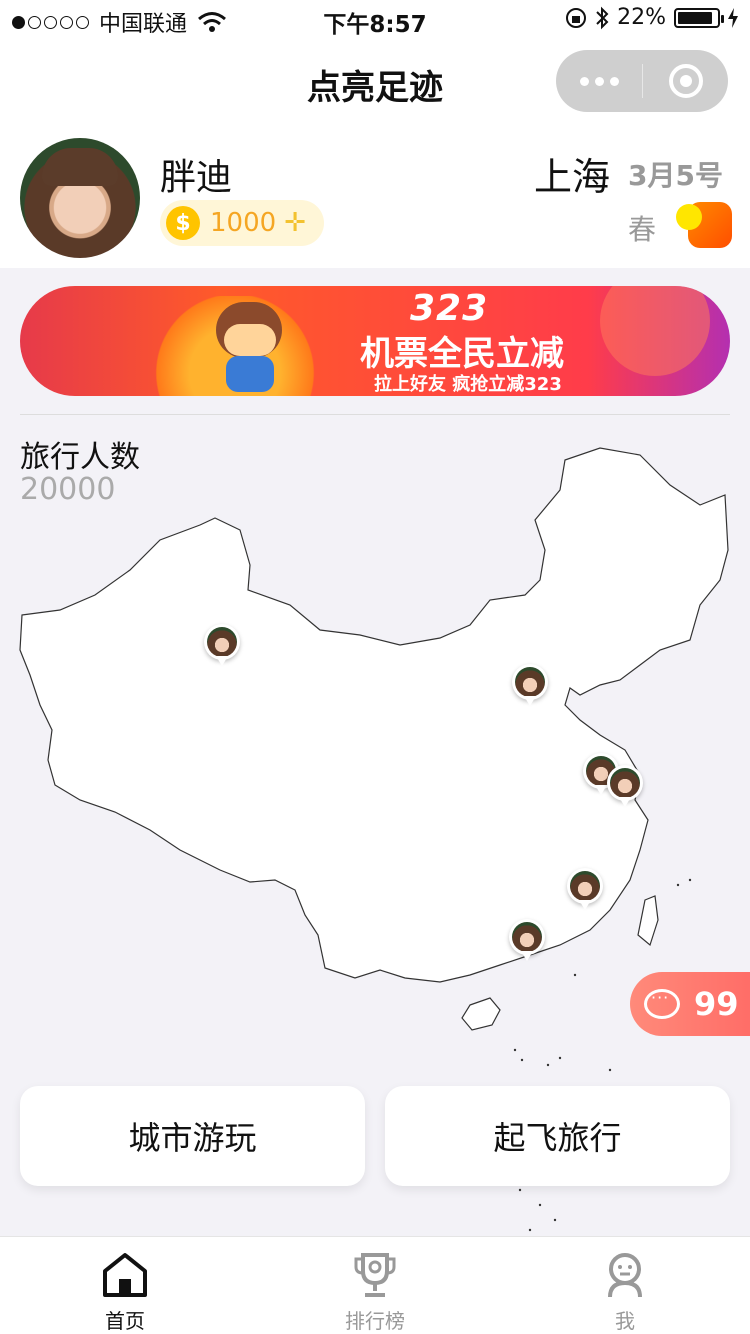  Describe the element at coordinates (599, 81) in the screenshot. I see `more-button` at that location.